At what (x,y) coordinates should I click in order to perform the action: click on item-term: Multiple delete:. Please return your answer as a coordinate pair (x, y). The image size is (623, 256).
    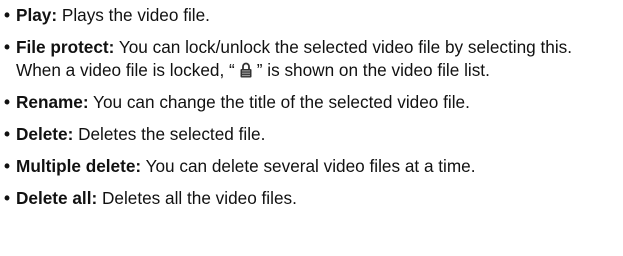
    Looking at the image, I should click on (79, 166).